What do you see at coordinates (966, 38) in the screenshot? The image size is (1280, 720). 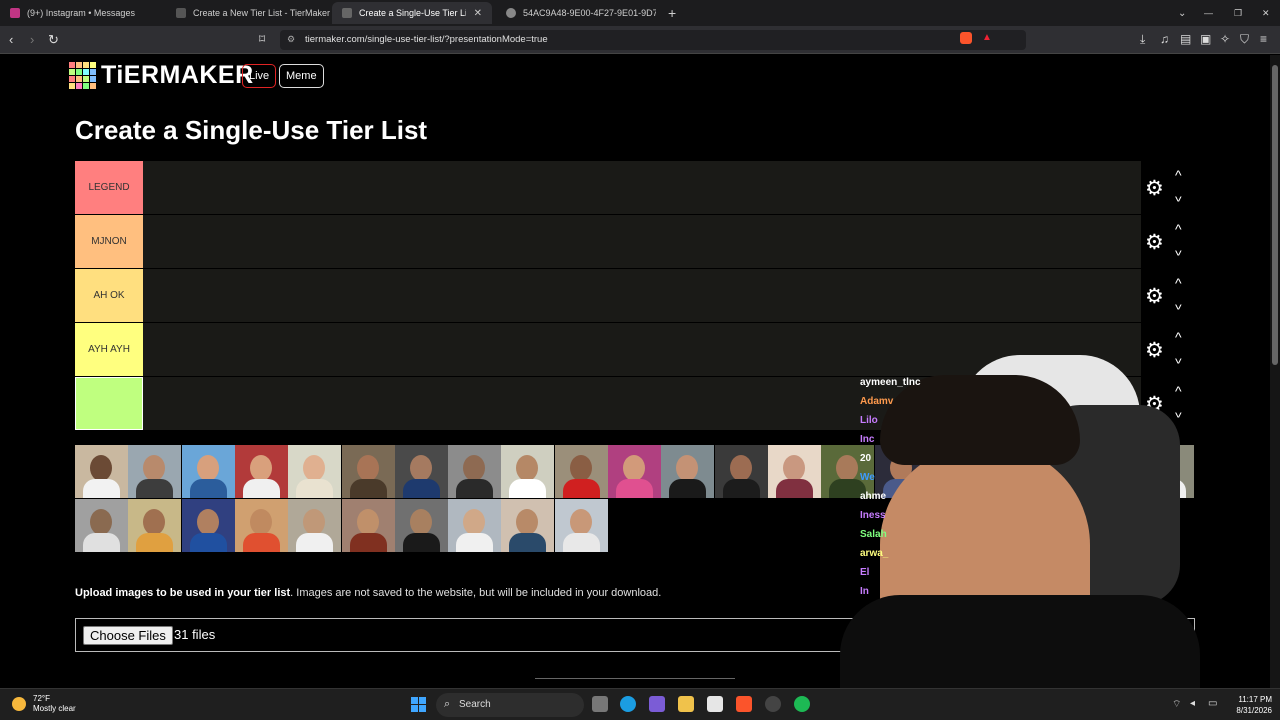 I see `brave-shields-icon` at bounding box center [966, 38].